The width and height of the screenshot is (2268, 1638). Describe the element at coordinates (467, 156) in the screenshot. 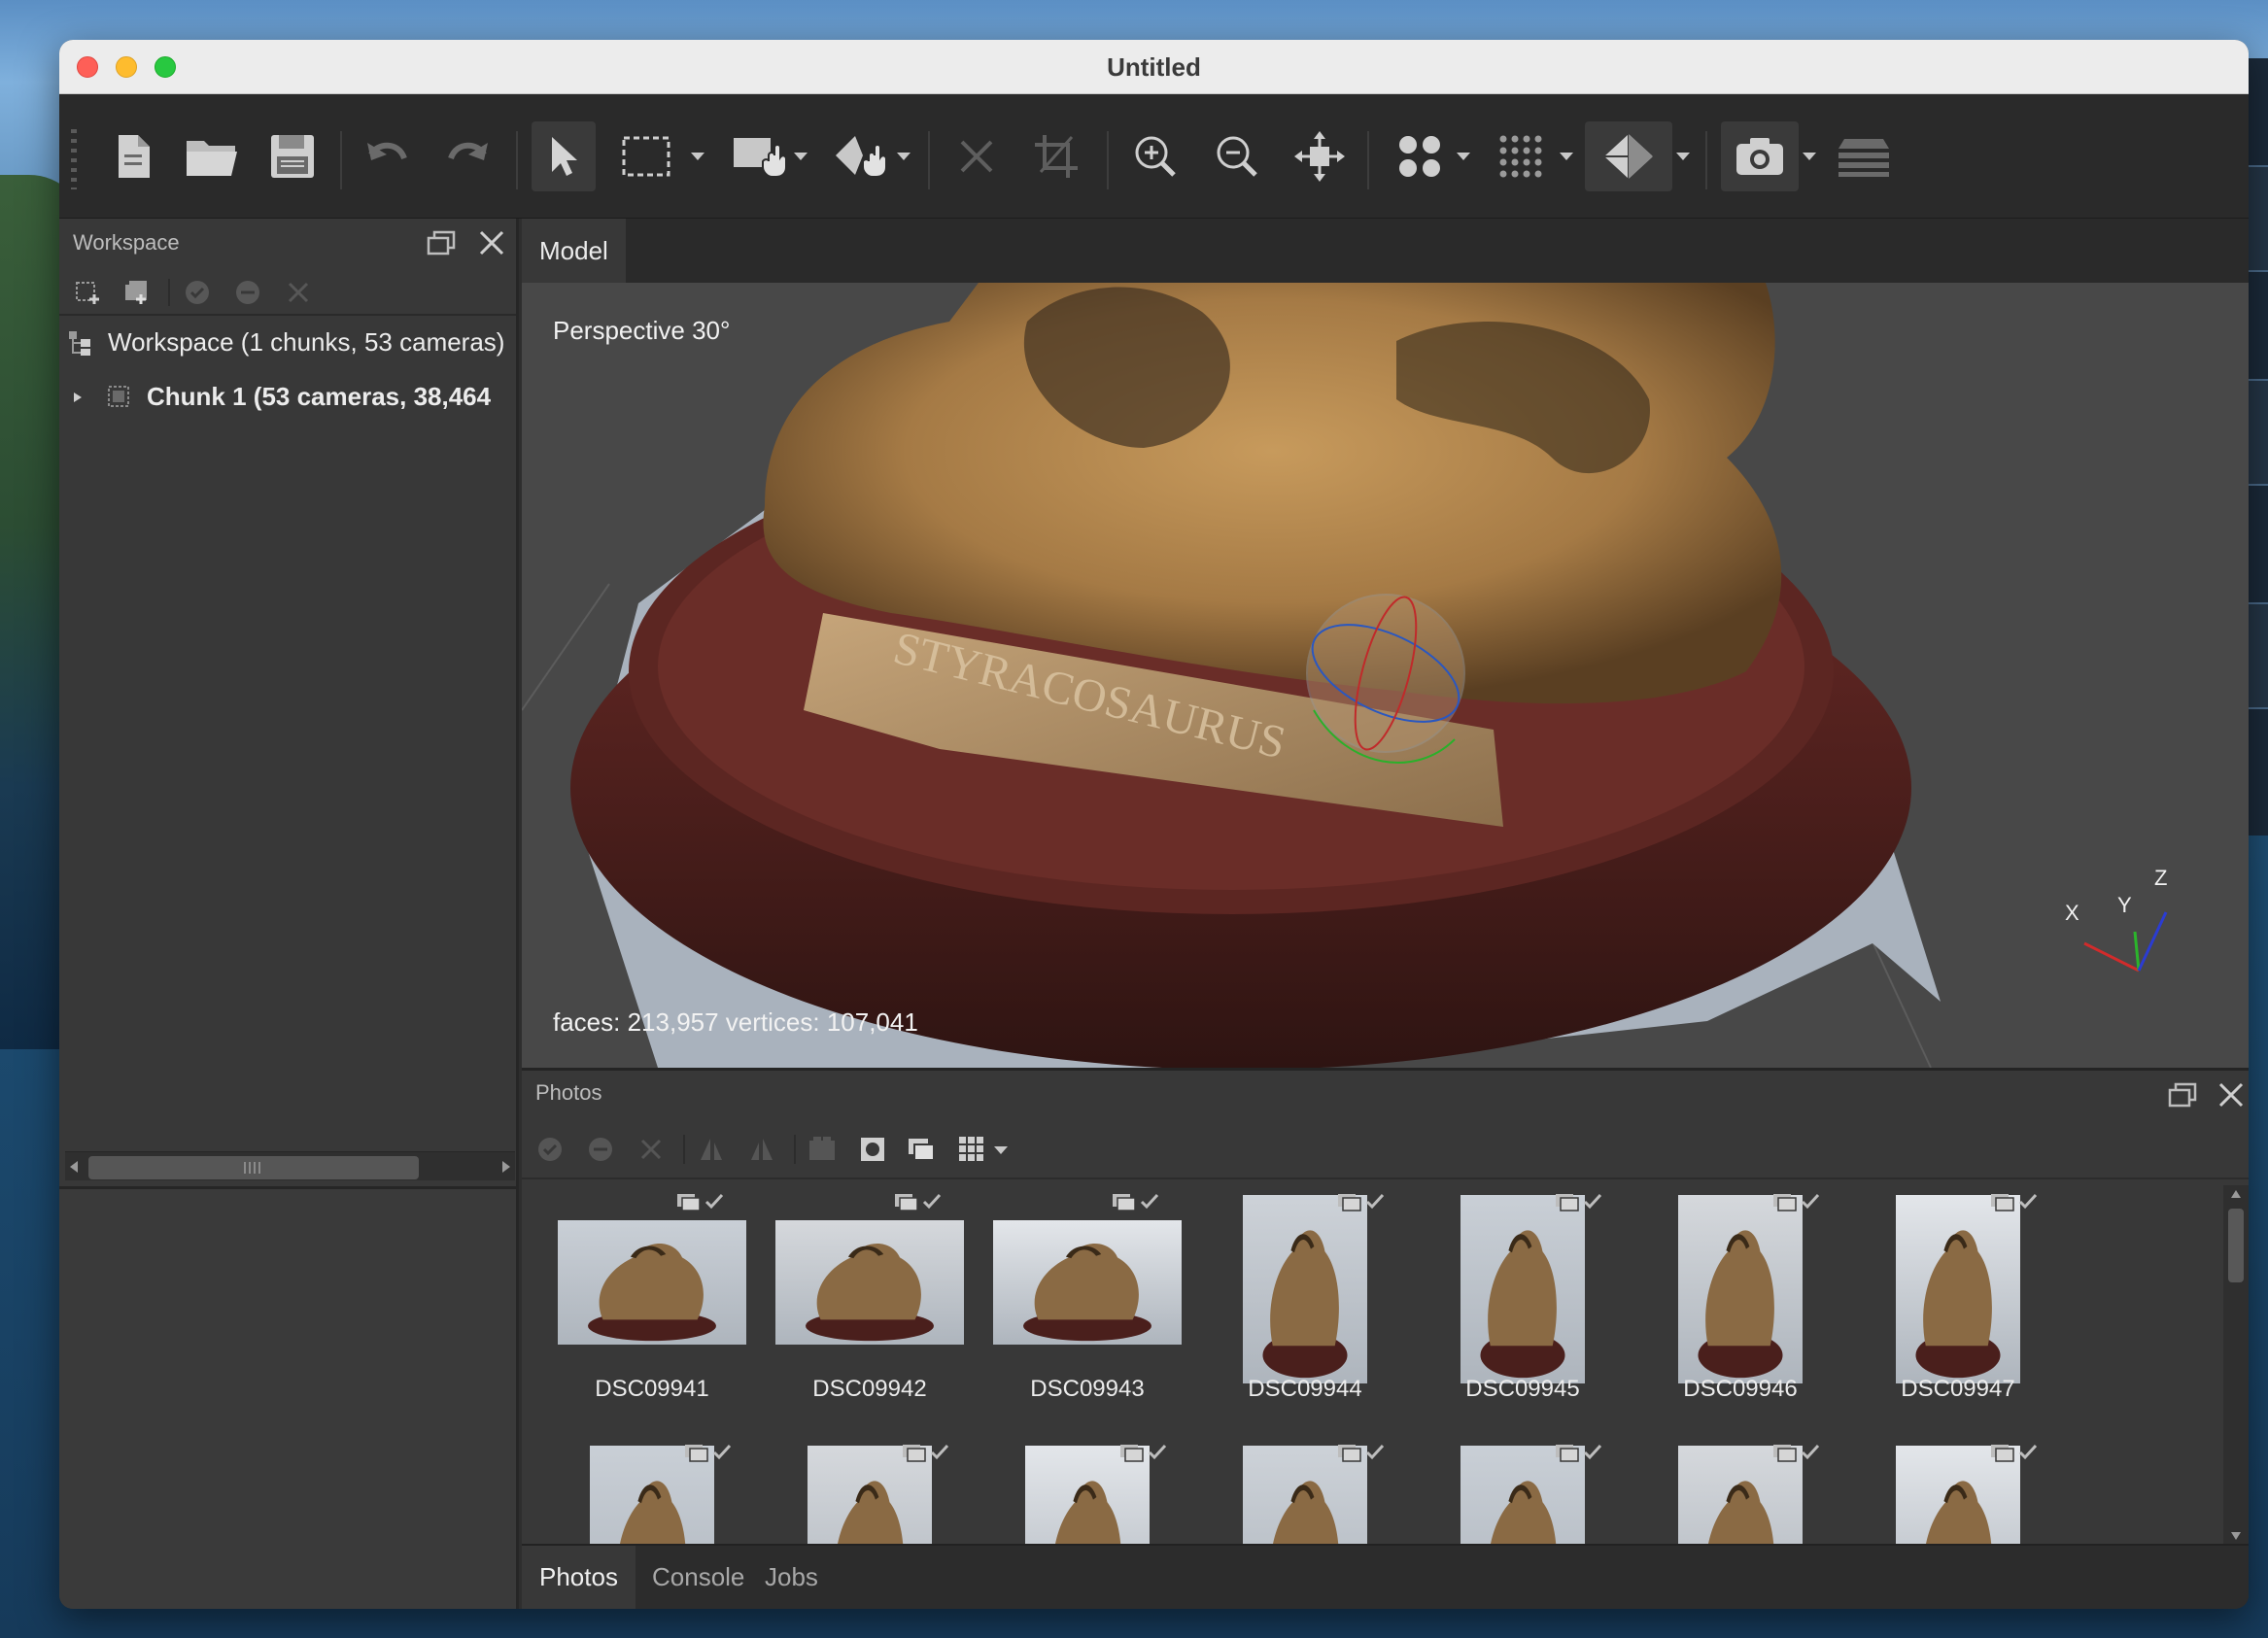

I see `redo-button` at that location.